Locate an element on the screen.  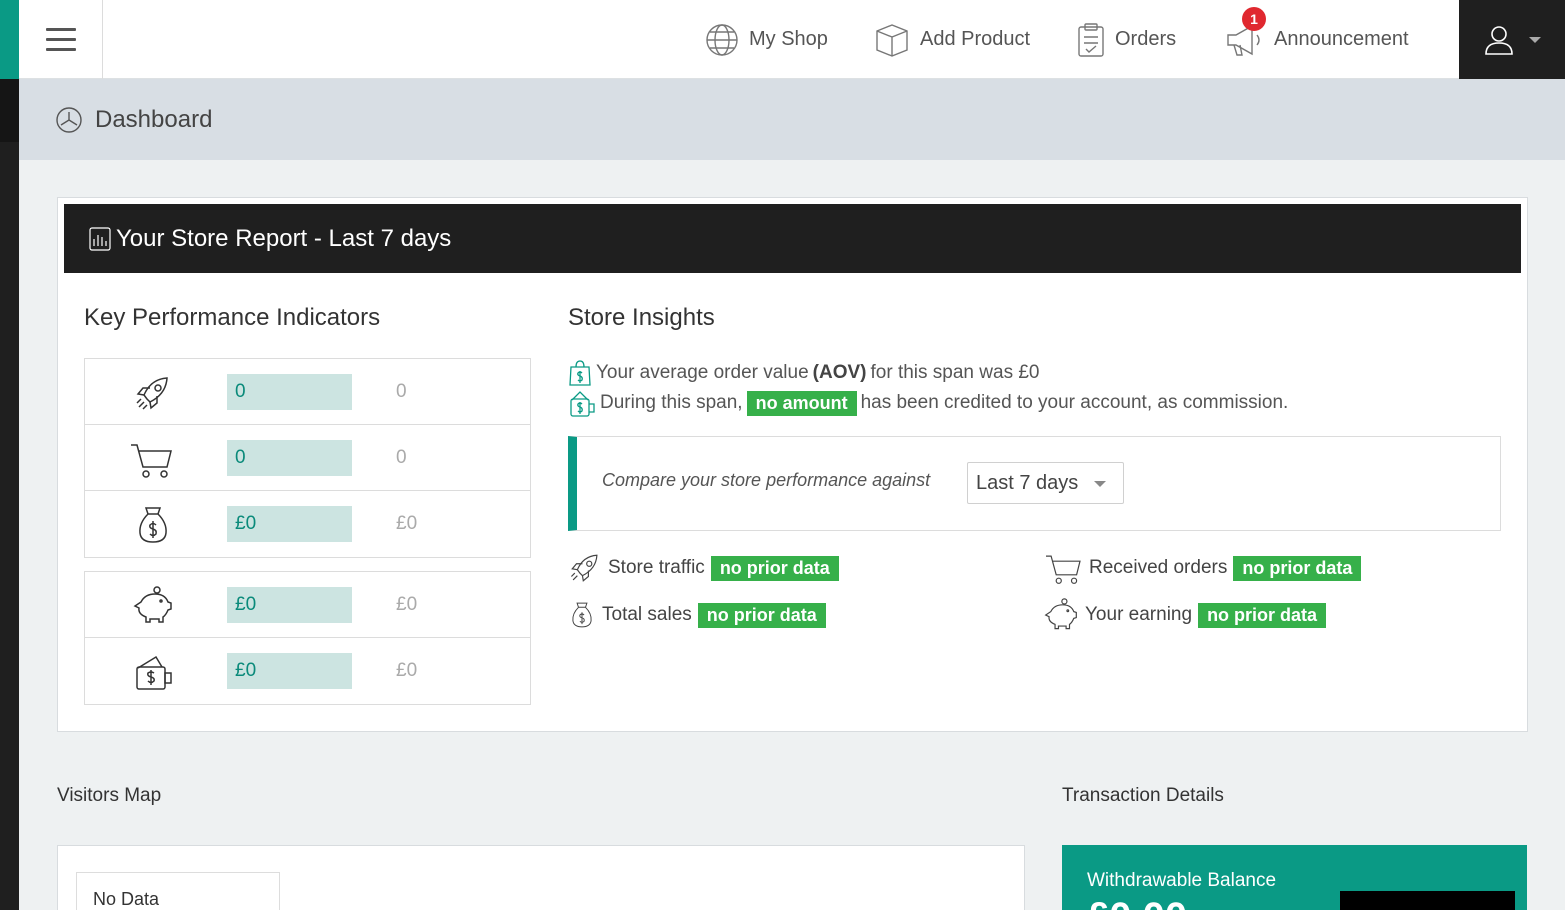
withdrawable-balance-label: Withdrawable Balance is located at coordinates (1182, 880).